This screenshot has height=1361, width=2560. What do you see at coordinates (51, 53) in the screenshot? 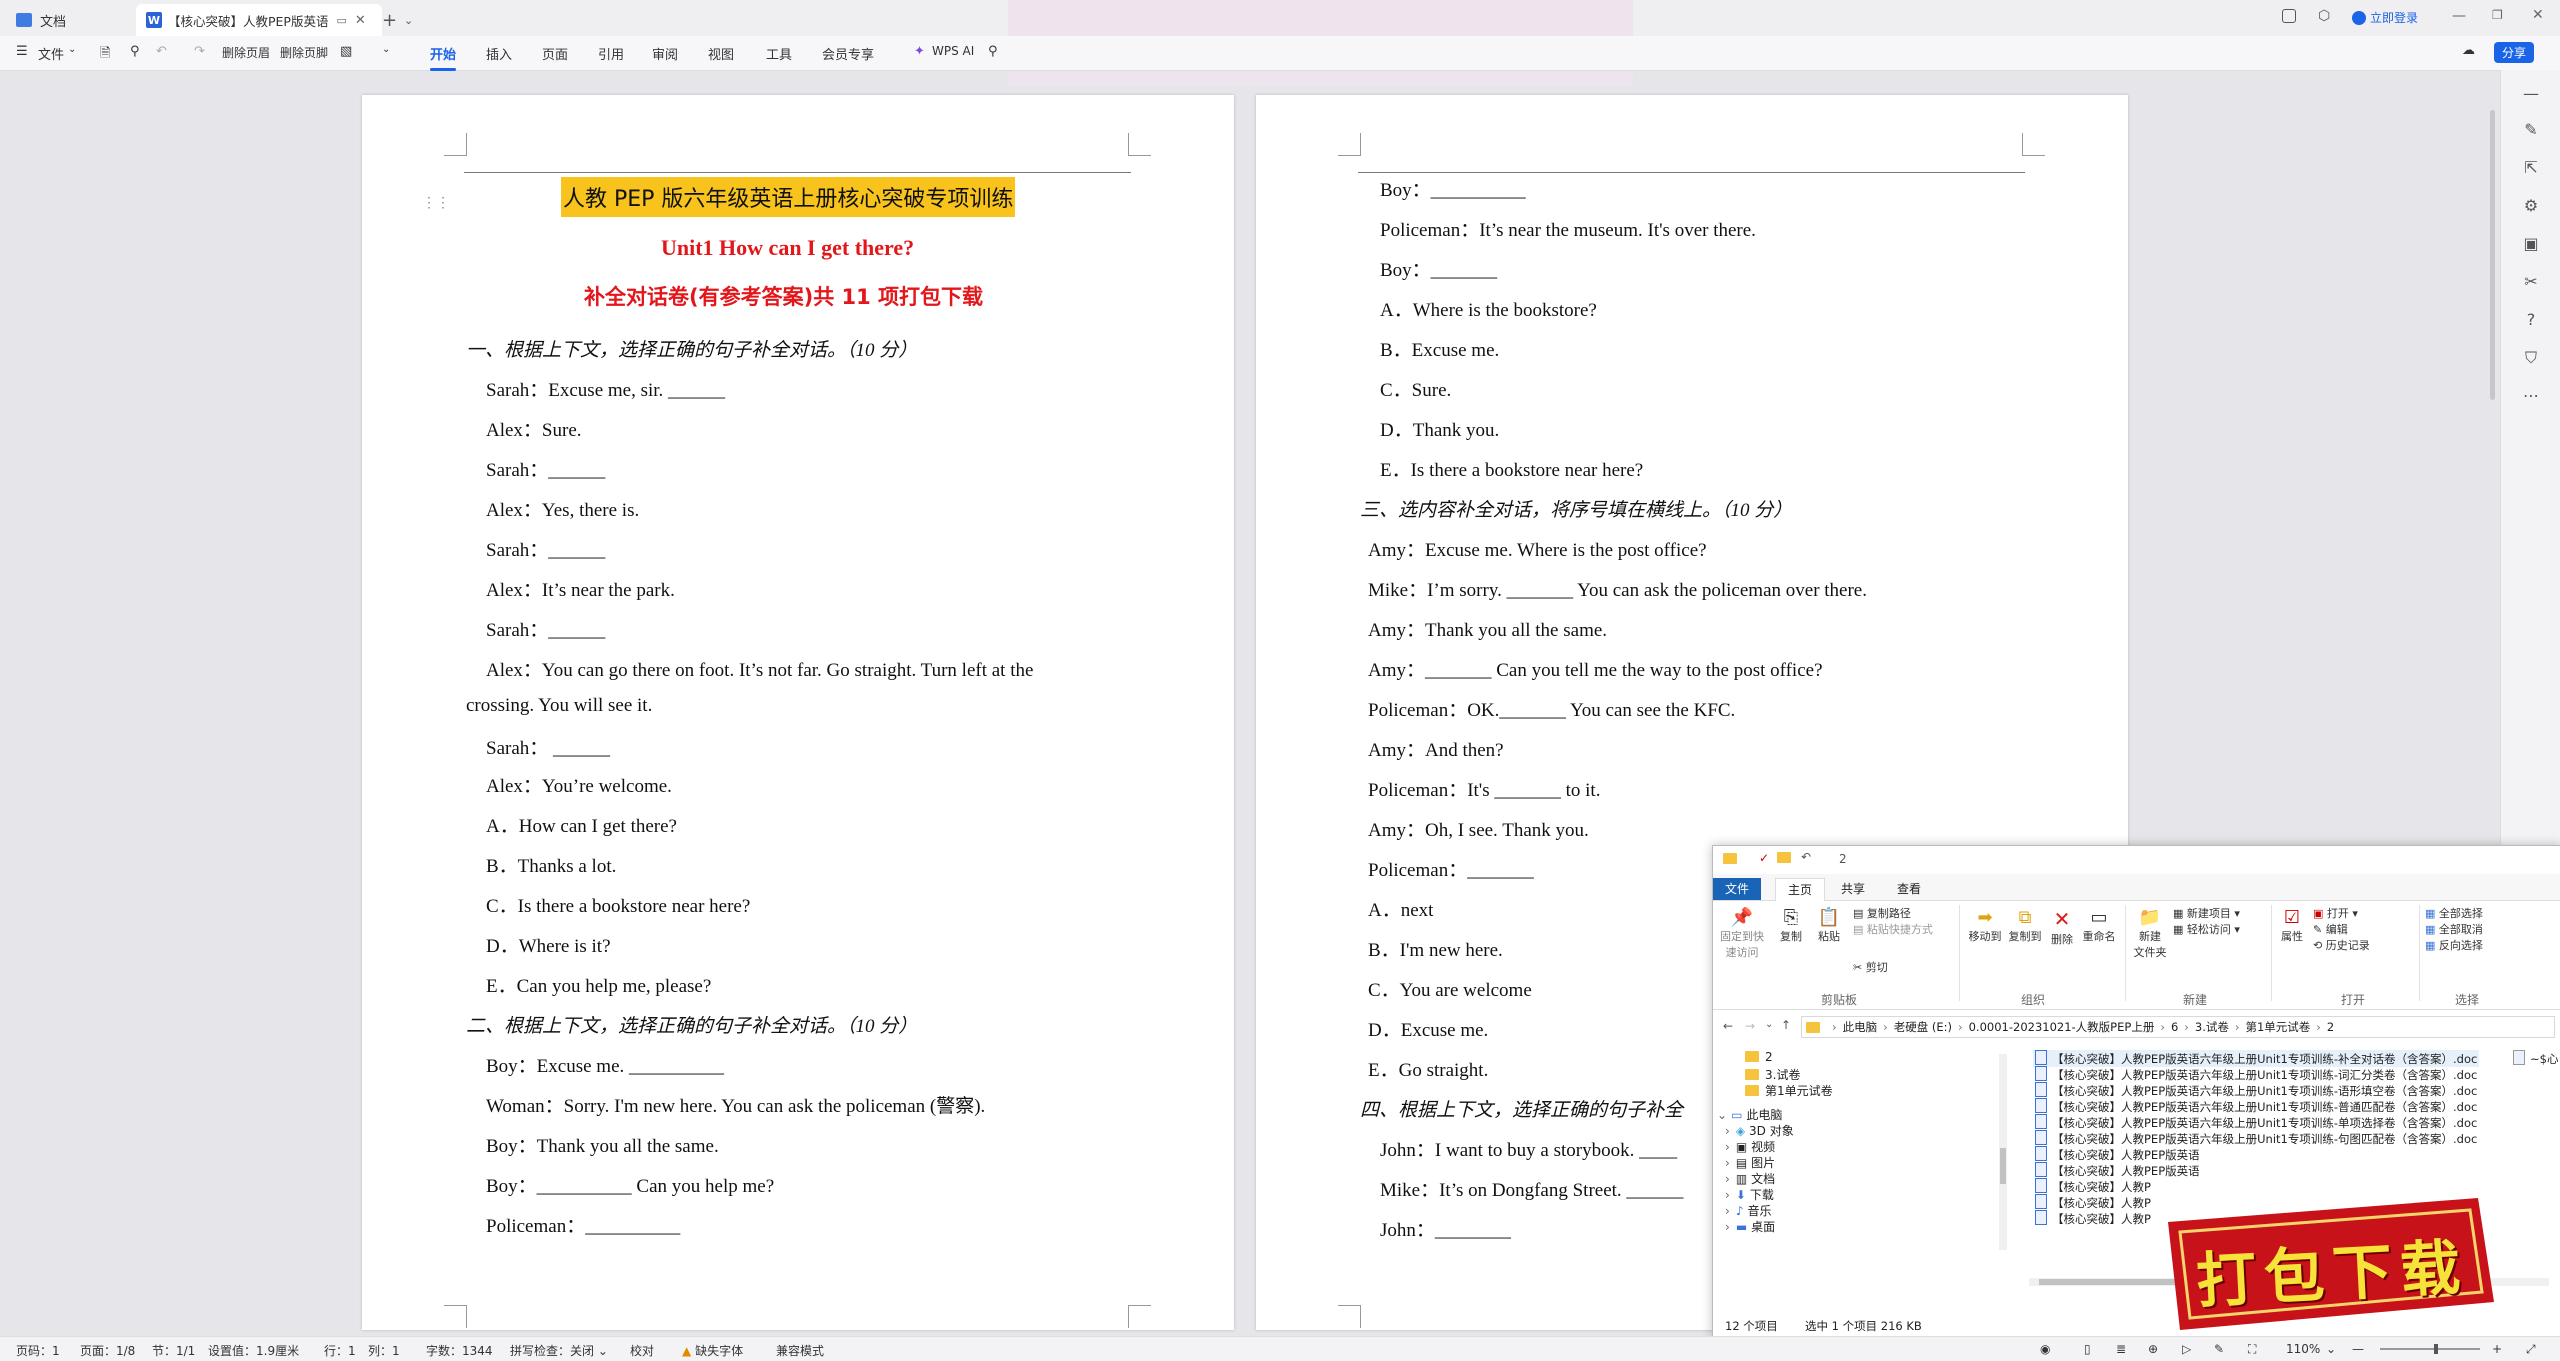
I see `file-menu: 文件` at bounding box center [51, 53].